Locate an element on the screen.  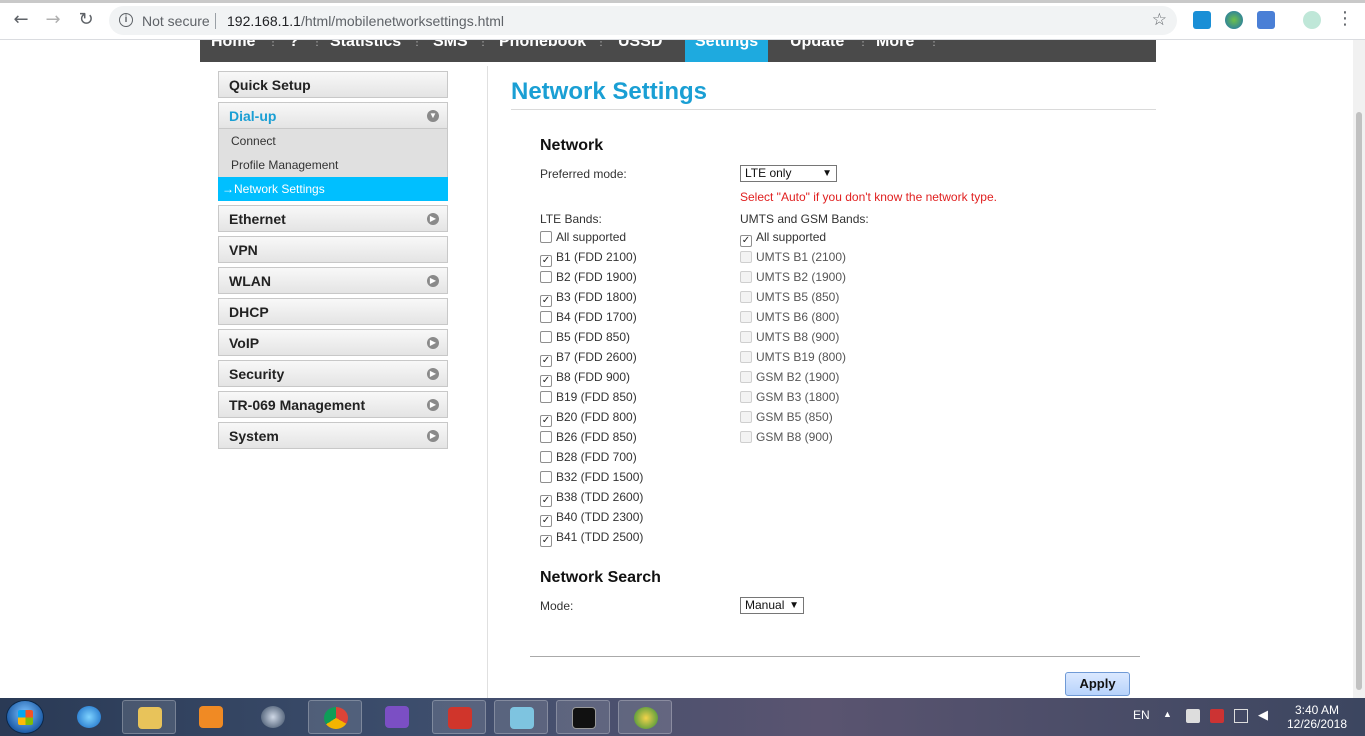
reload-icon: ↻ is located at coordinates (86, 20).